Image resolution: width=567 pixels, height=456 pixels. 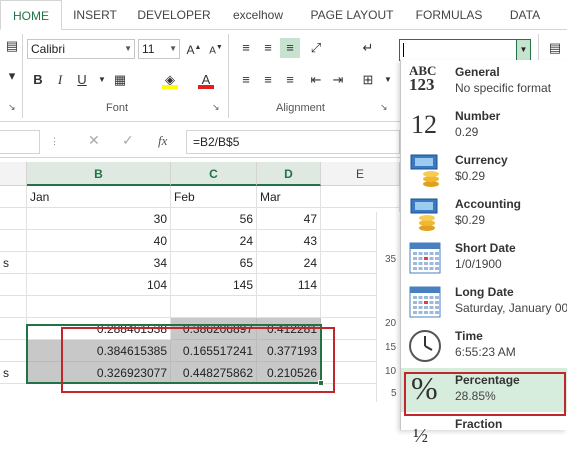 What do you see at coordinates (289, 241) in the screenshot?
I see `cell-d-row-3: 43` at bounding box center [289, 241].